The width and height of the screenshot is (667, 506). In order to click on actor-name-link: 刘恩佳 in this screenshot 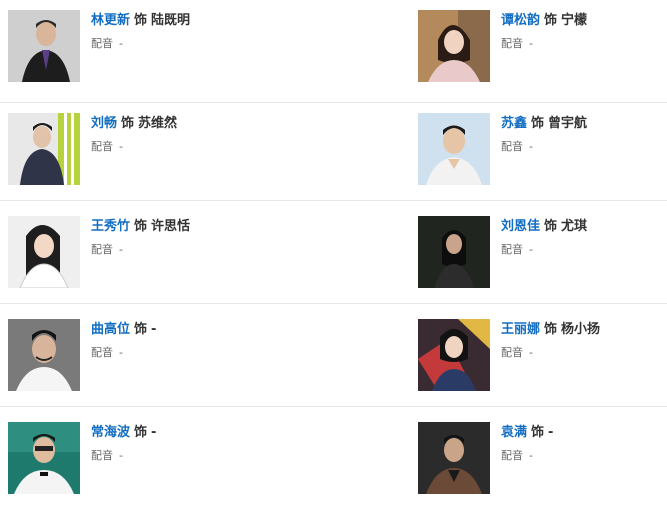, I will do `click(520, 226)`.